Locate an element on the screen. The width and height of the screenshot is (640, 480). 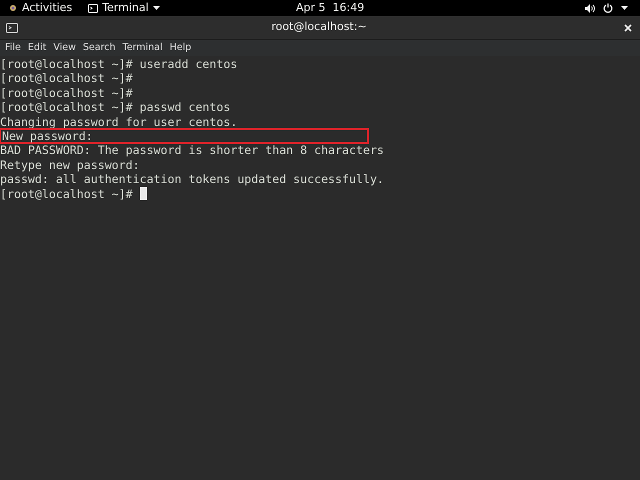
menu-item: View is located at coordinates (64, 48).